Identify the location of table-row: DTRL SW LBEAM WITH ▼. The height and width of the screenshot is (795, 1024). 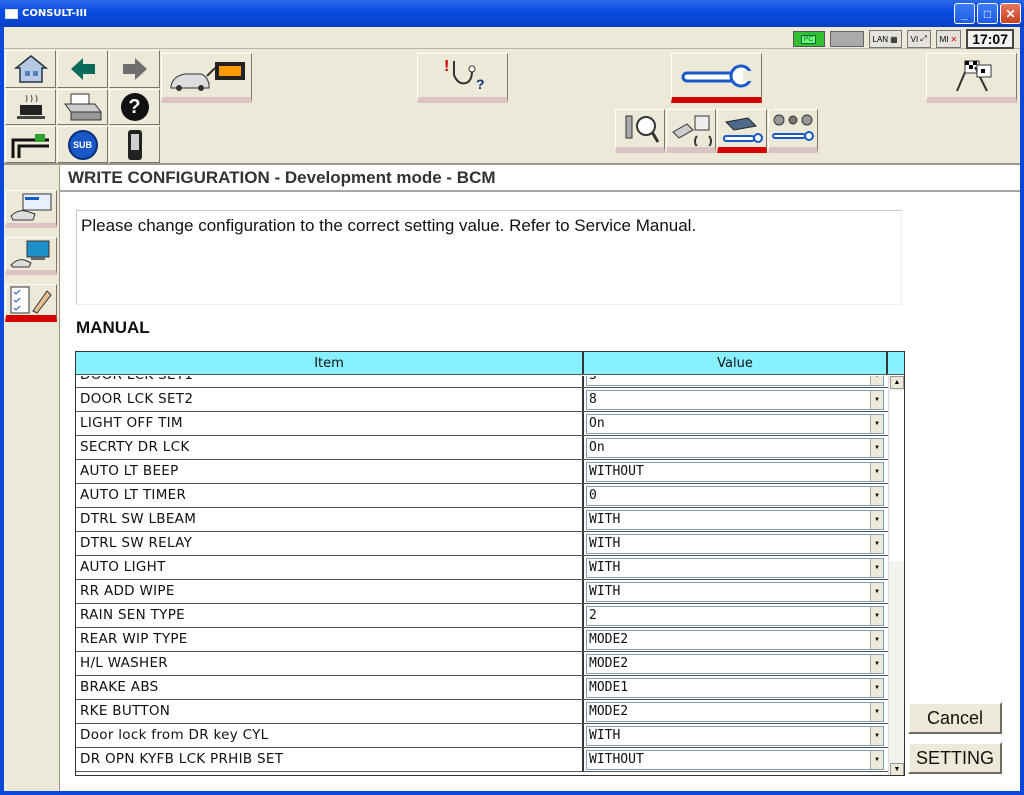
(482, 520).